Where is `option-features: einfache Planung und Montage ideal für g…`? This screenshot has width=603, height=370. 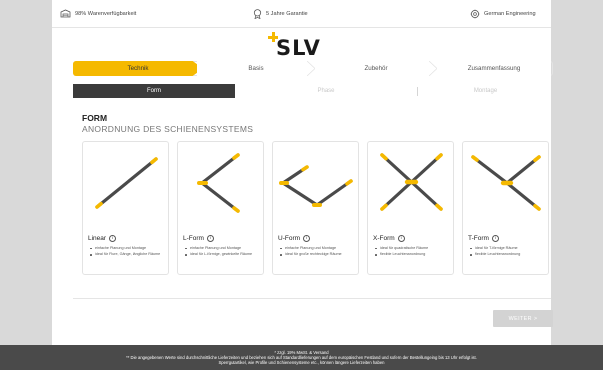 option-features: einfache Planung und Montage ideal für g… is located at coordinates (318, 252).